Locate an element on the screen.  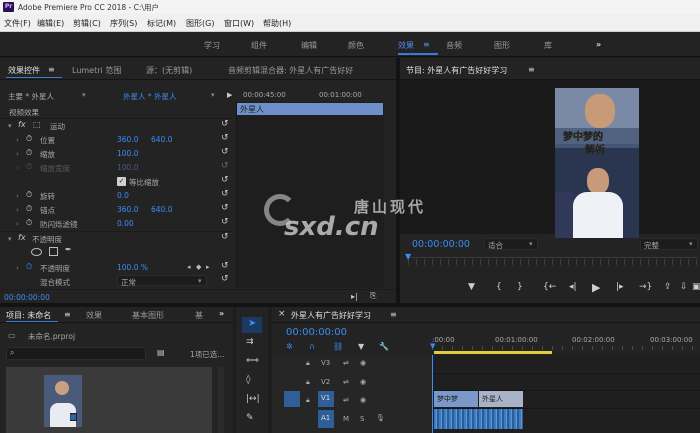
export-frame-icon: ▣ is located at coordinates (696, 287).